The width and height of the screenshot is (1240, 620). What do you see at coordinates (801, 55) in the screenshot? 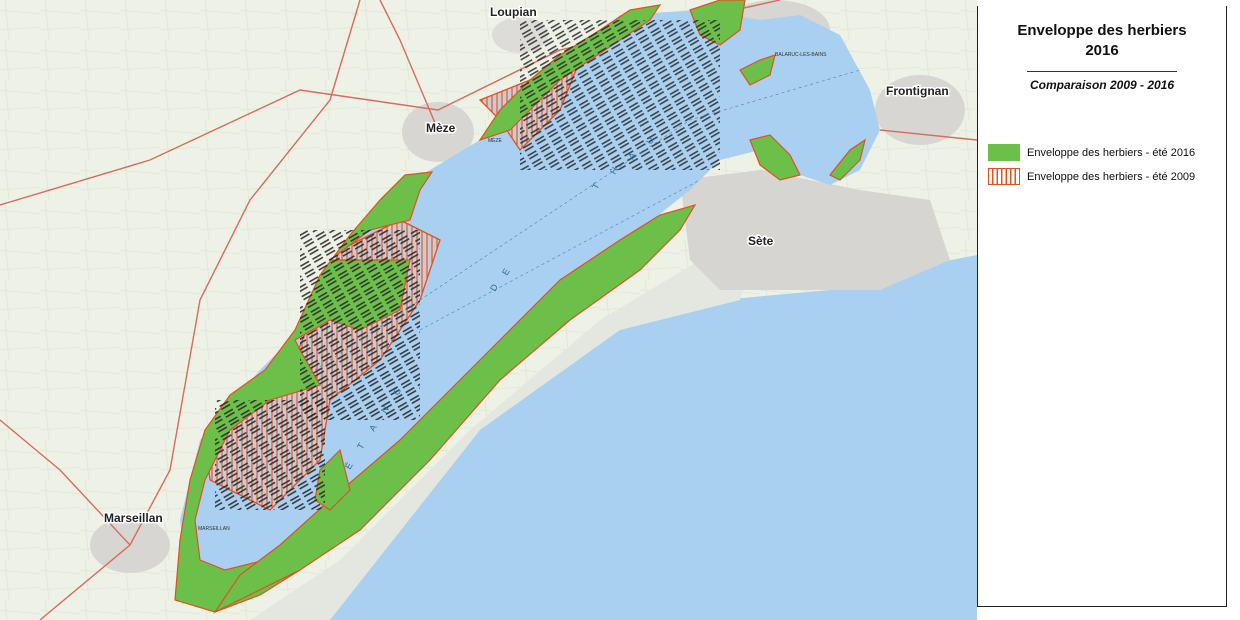
I see `small-label-balaruc: BALARUC-LES-BAINS` at bounding box center [801, 55].